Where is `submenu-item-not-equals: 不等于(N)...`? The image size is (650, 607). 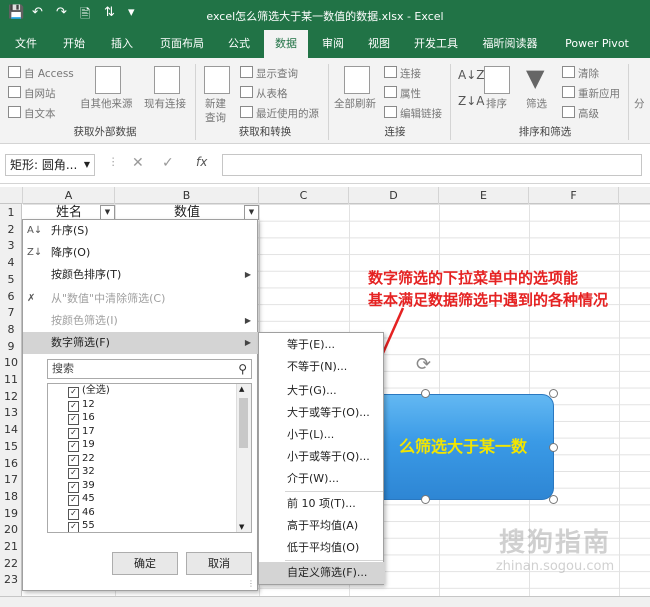
submenu-item-not-equals: 不等于(N)... is located at coordinates (322, 367).